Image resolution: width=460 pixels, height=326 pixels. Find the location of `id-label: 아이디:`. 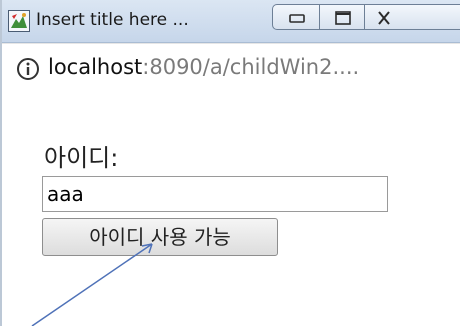

id-label: 아이디: is located at coordinates (81, 158).